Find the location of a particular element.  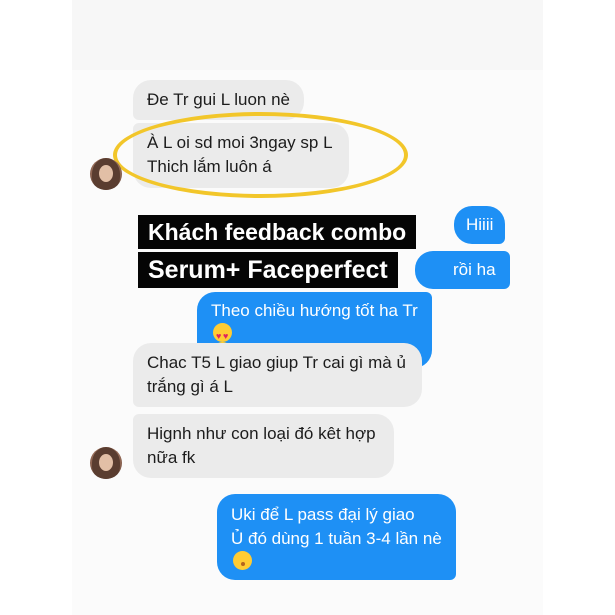

highlight-circle is located at coordinates (260, 155).